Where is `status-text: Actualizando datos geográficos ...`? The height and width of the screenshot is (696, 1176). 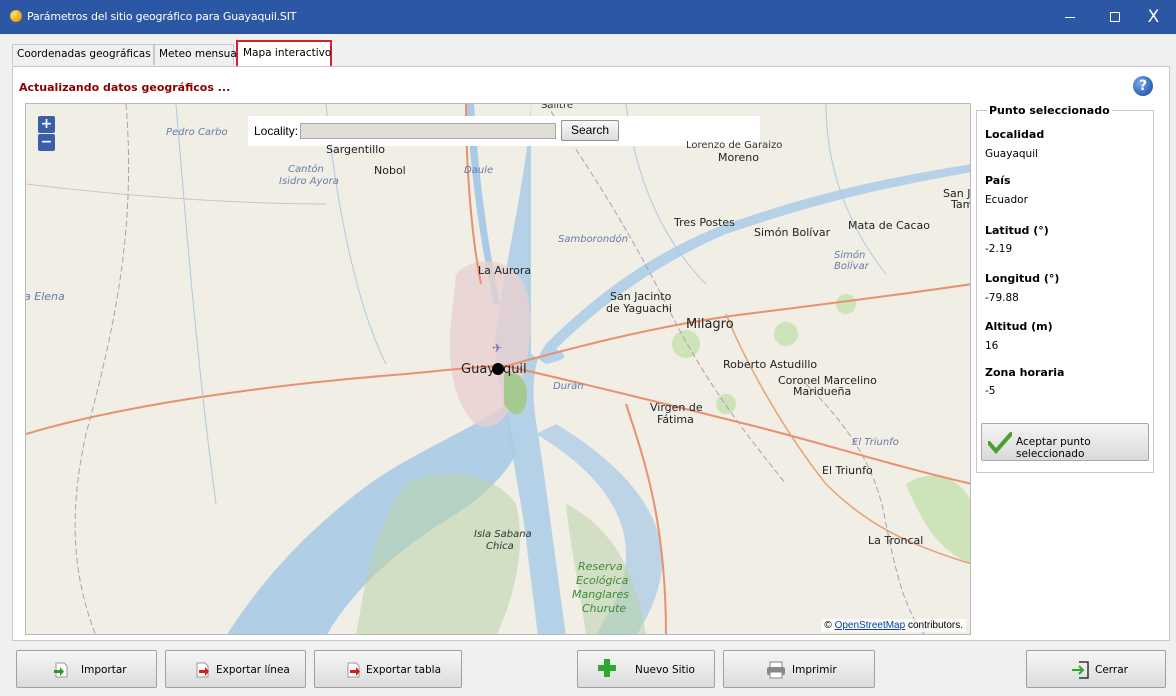
status-text: Actualizando datos geográficos ... is located at coordinates (125, 87).